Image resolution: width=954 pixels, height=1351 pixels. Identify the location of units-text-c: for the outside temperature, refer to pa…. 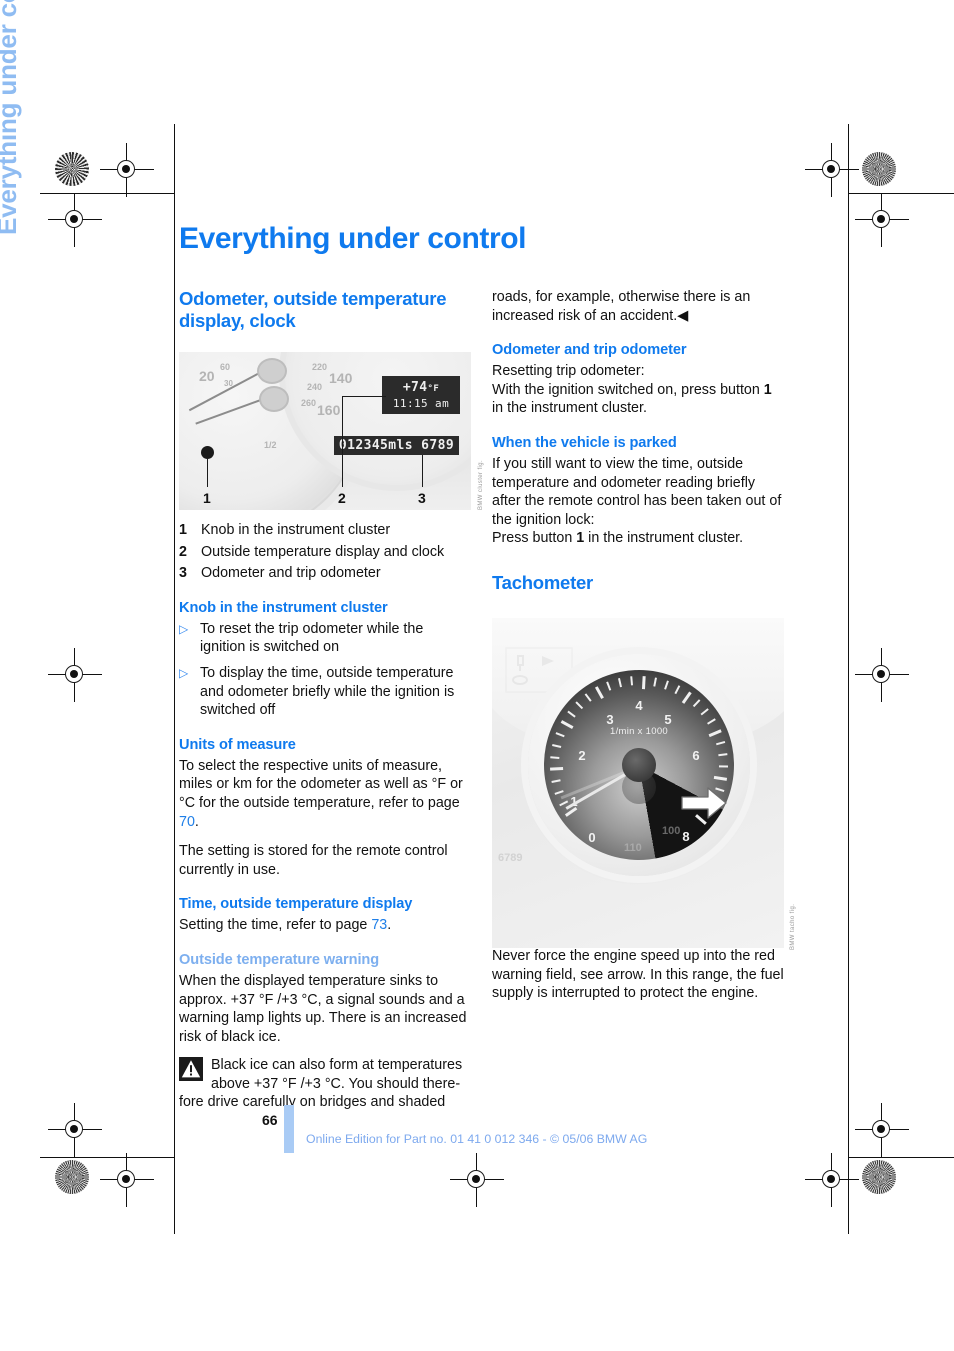
(327, 802).